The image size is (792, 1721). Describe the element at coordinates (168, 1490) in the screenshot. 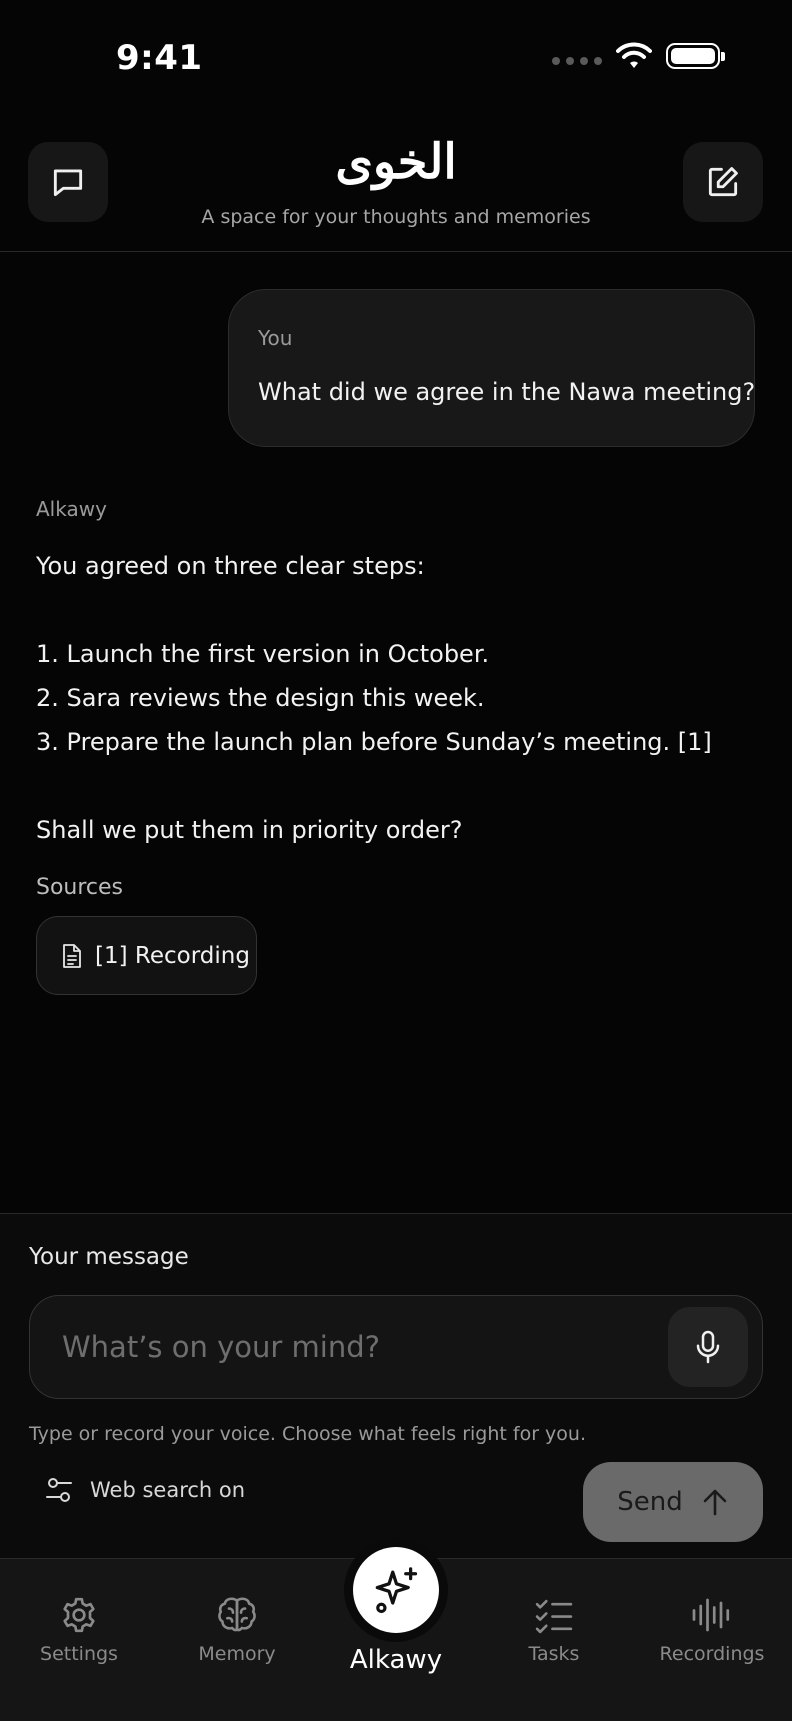

I see `web-search-label: Web search on` at that location.